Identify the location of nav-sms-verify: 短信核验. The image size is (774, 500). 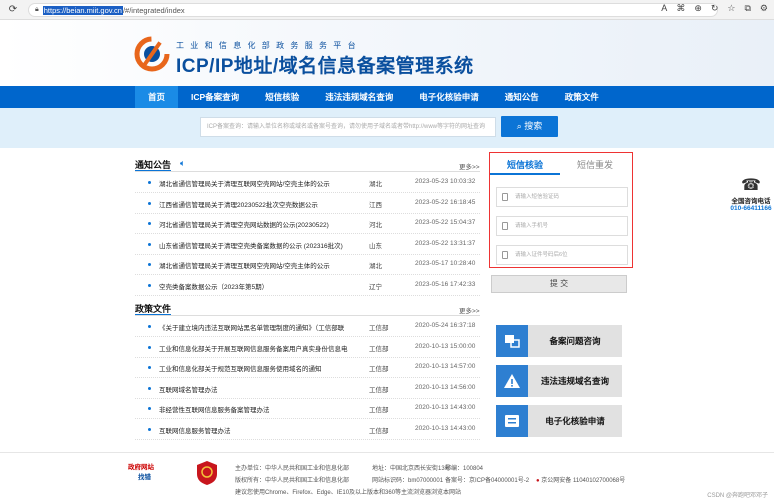
(282, 97).